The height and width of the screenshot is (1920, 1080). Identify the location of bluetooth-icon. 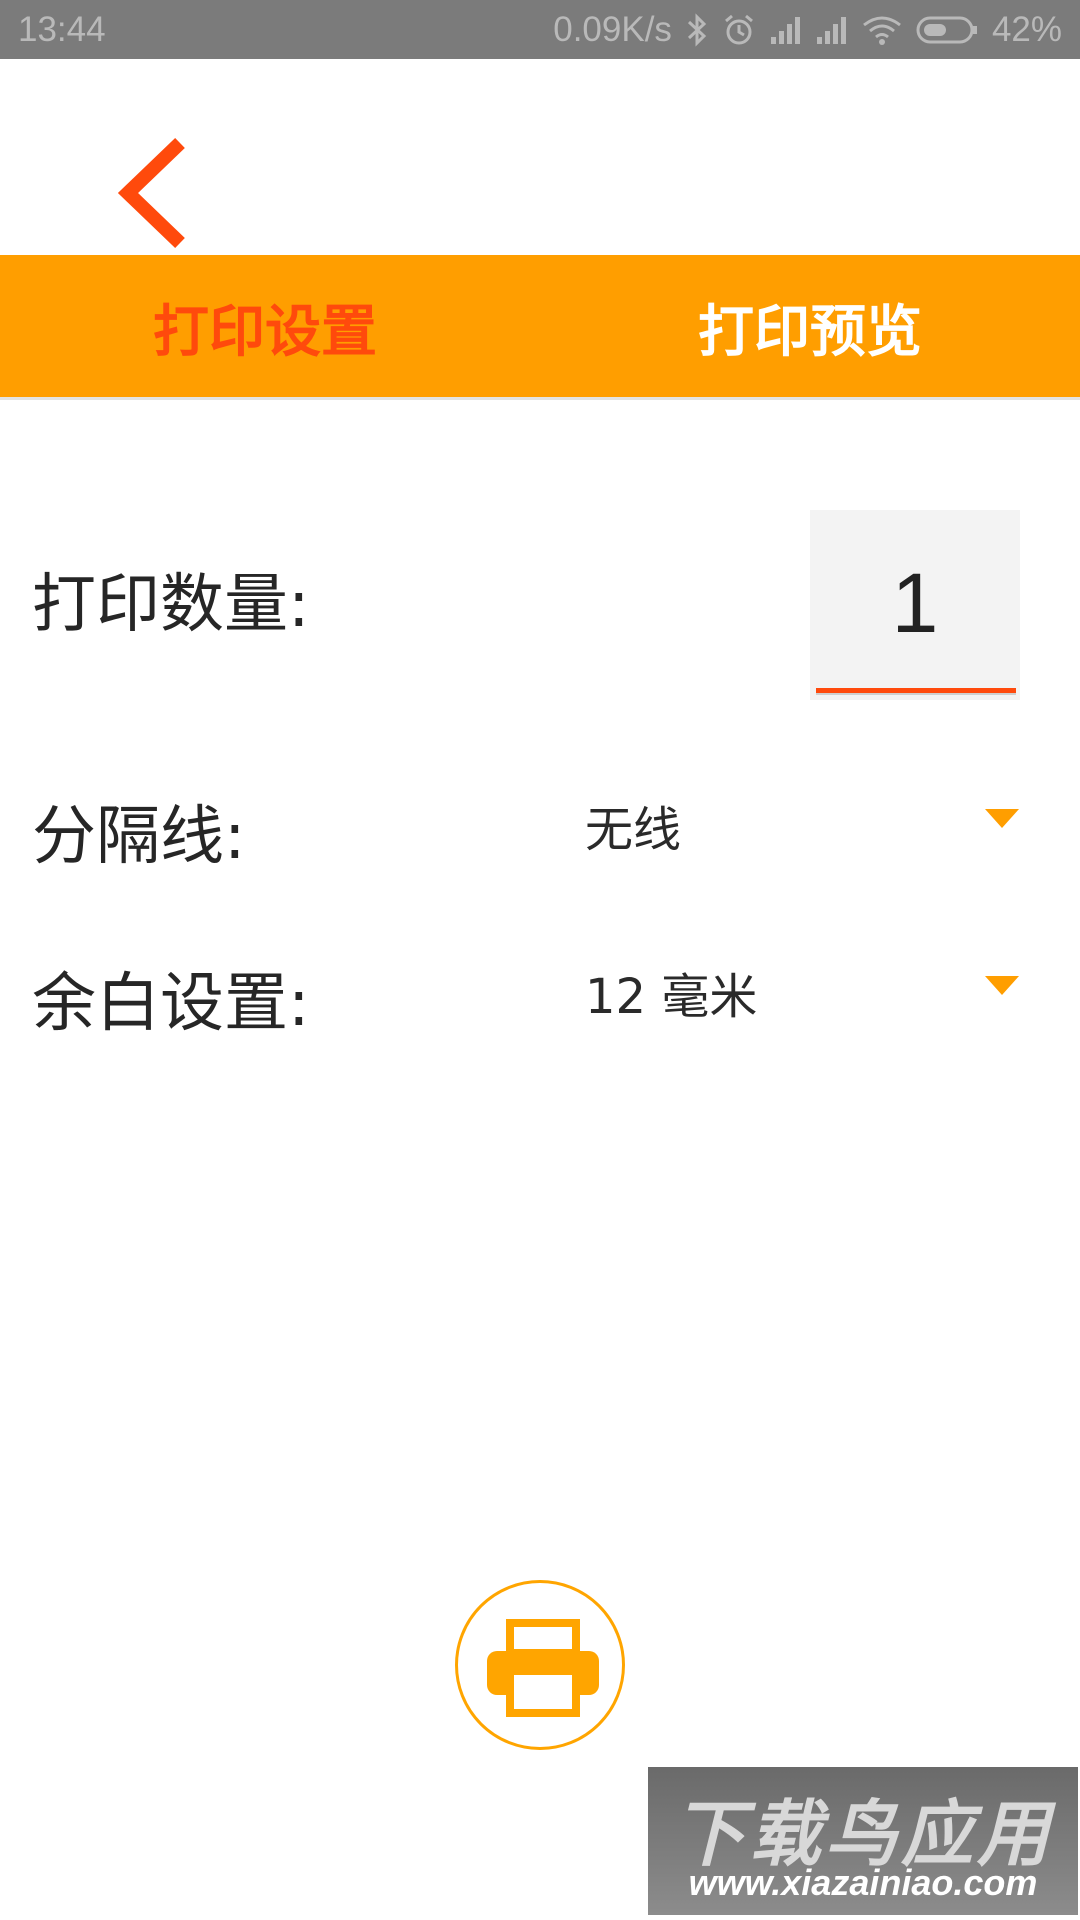
(697, 30).